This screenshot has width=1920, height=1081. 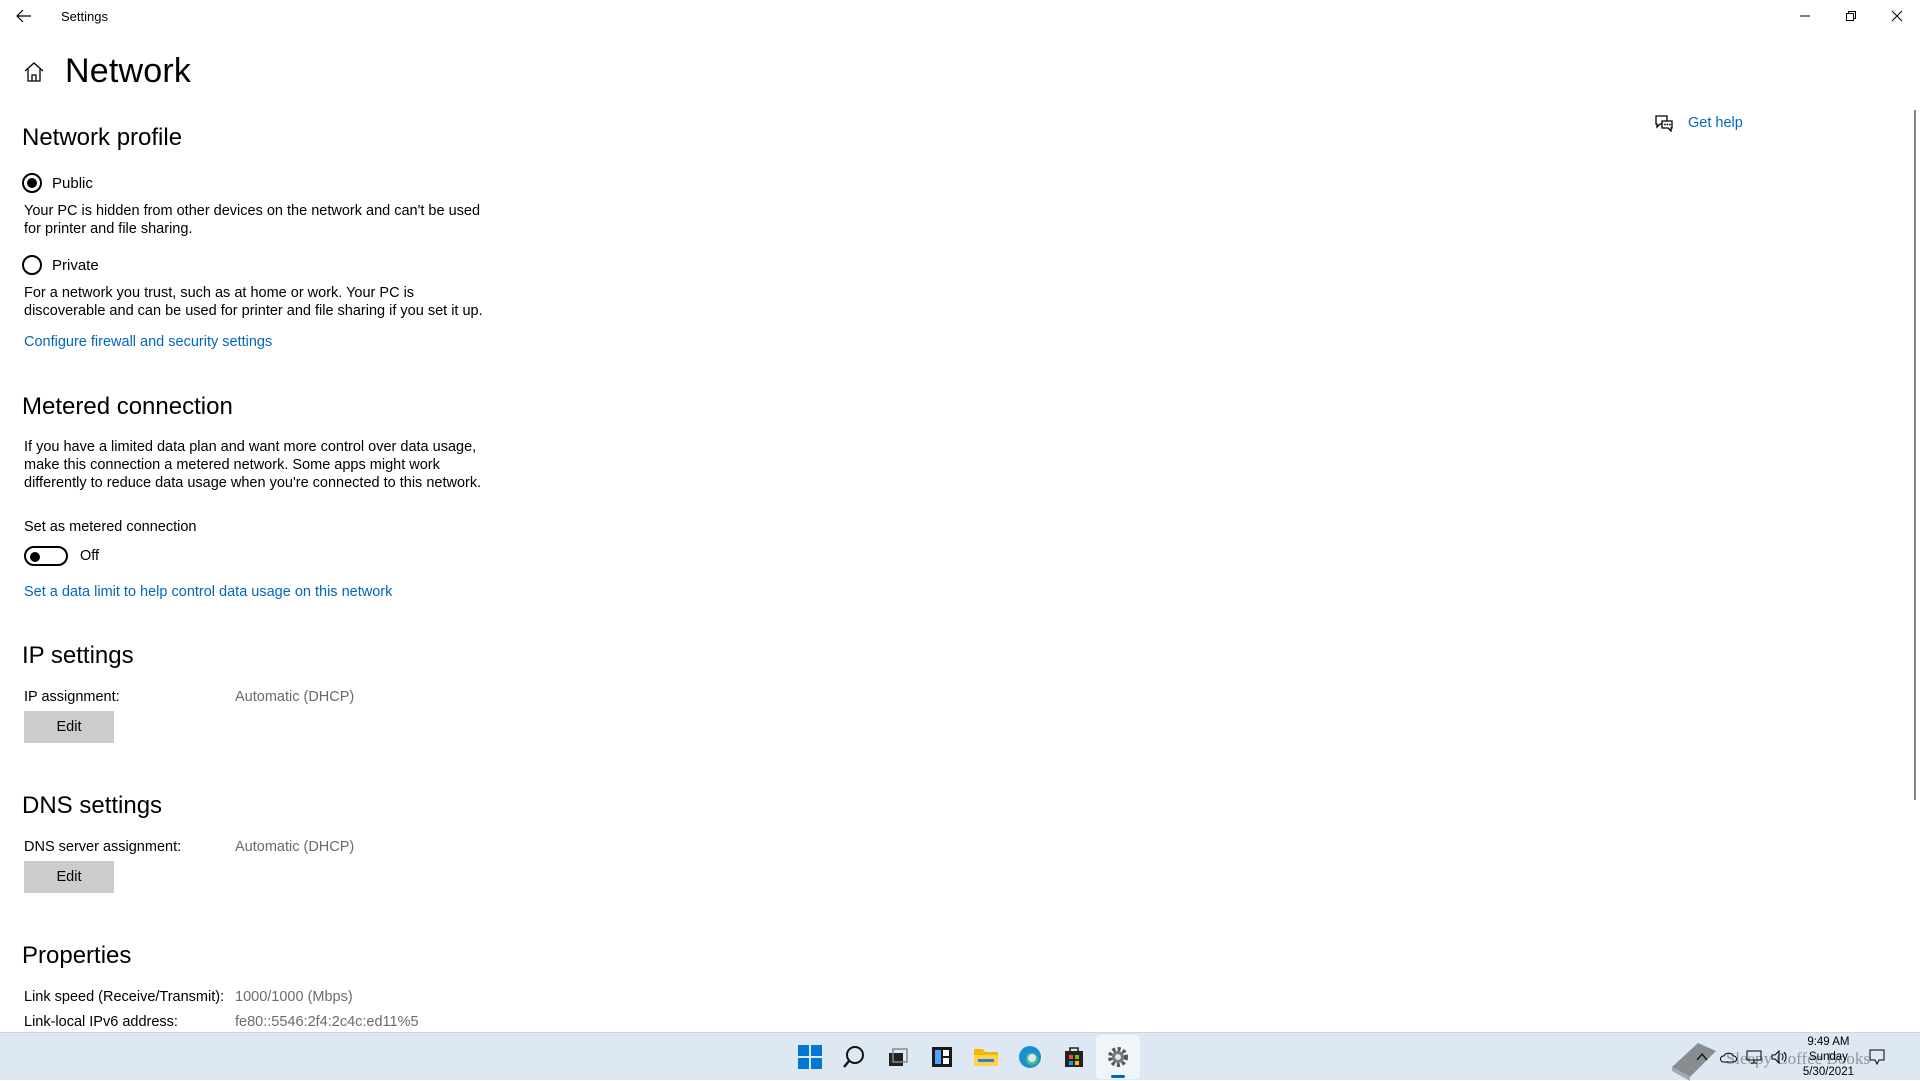 I want to click on ip-settings-heading: IP settings, so click(x=78, y=655).